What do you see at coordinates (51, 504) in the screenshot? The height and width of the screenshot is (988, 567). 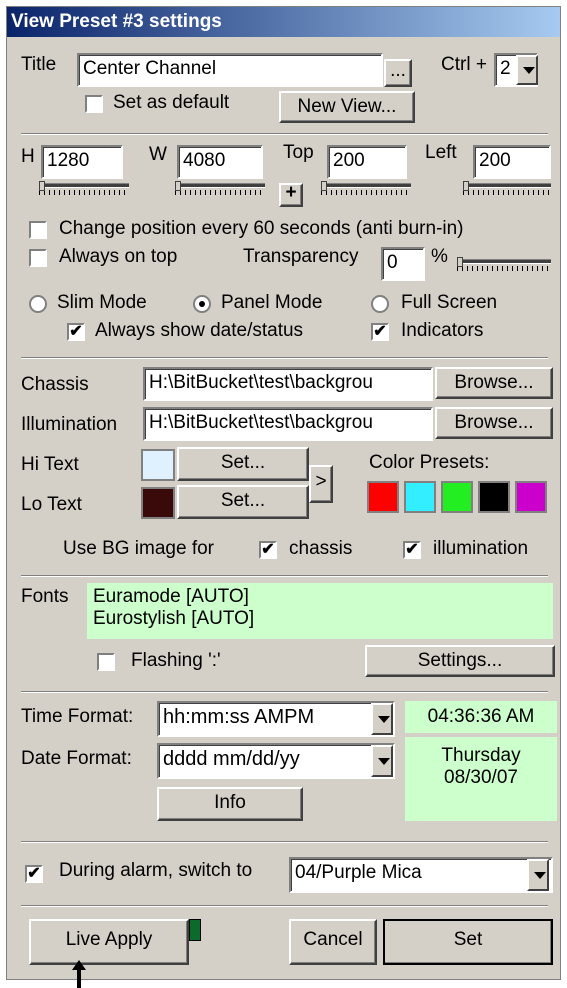 I see `lo-text-label: Lo Text` at bounding box center [51, 504].